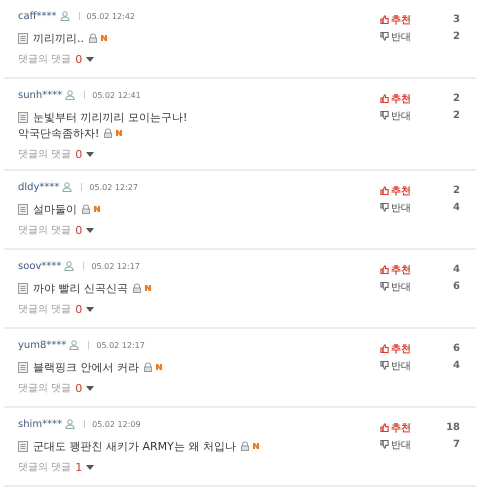 The width and height of the screenshot is (480, 488). I want to click on username: yum8****, so click(42, 345).